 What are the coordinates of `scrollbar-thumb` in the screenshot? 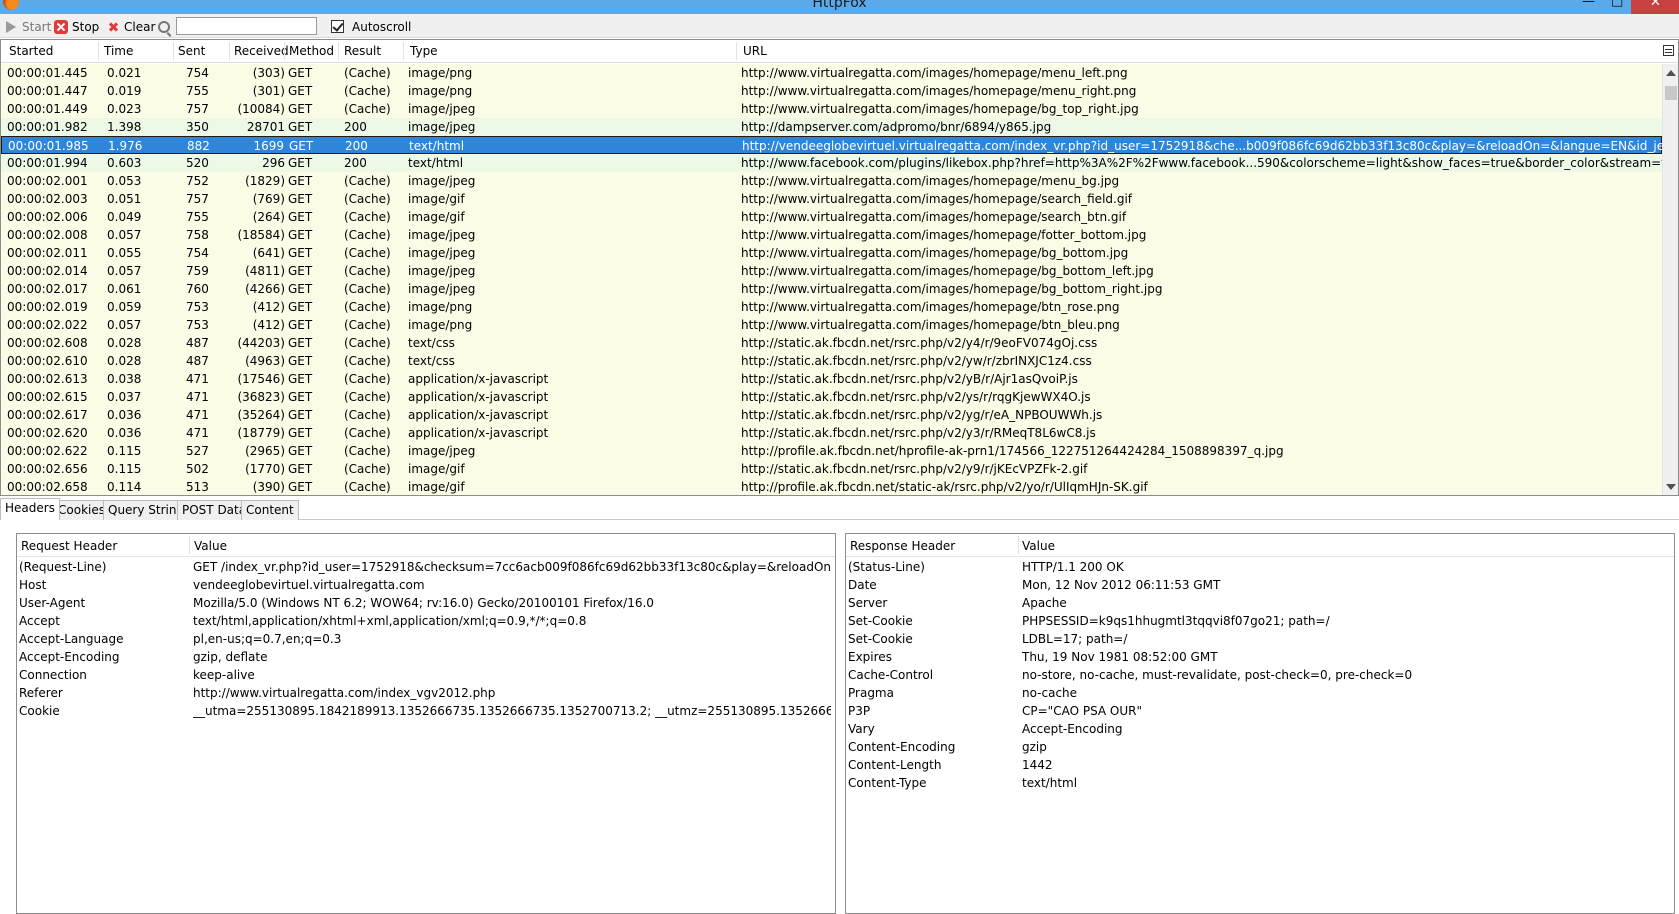 It's located at (1671, 93).